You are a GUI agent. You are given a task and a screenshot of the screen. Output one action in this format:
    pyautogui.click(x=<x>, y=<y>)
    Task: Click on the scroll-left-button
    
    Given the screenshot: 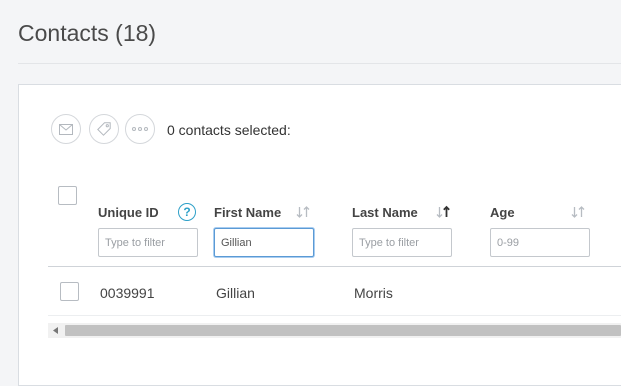 What is the action you would take?
    pyautogui.click(x=55, y=330)
    